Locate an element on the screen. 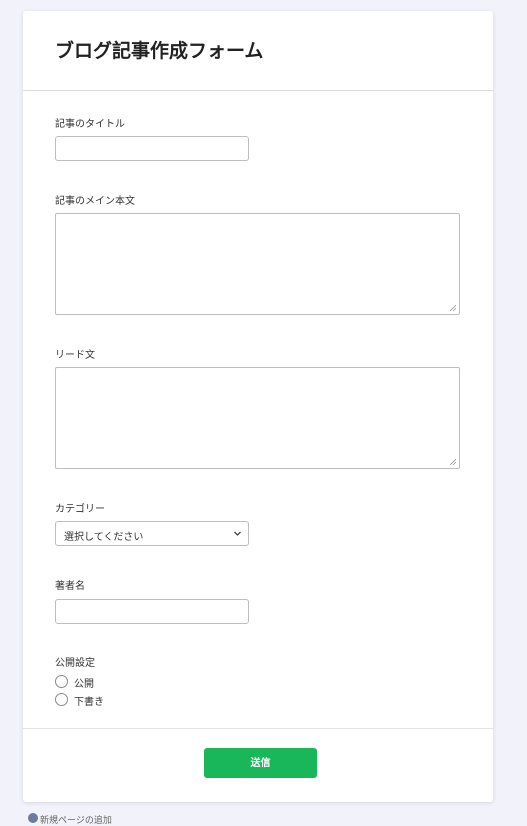  category-label: カテゴリー is located at coordinates (80, 509).